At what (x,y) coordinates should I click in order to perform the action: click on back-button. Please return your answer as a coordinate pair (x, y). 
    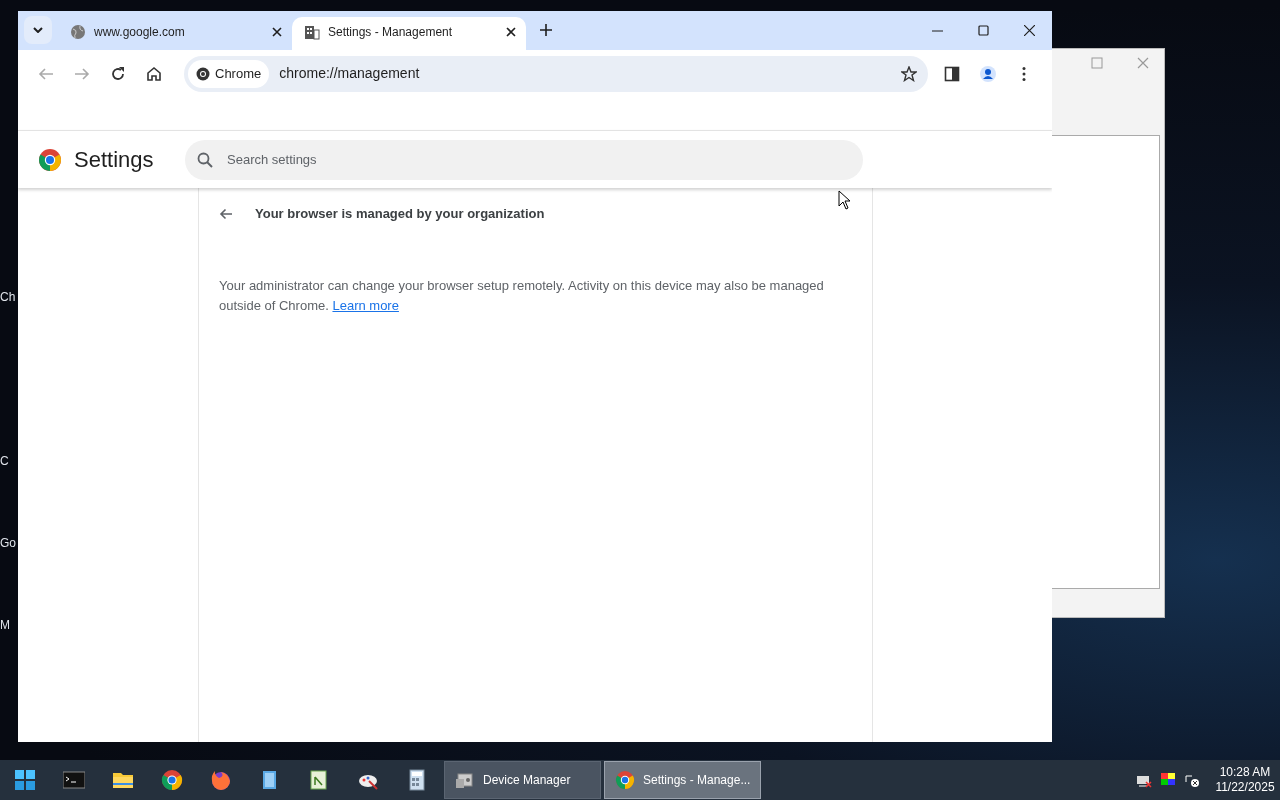
    Looking at the image, I should click on (226, 213).